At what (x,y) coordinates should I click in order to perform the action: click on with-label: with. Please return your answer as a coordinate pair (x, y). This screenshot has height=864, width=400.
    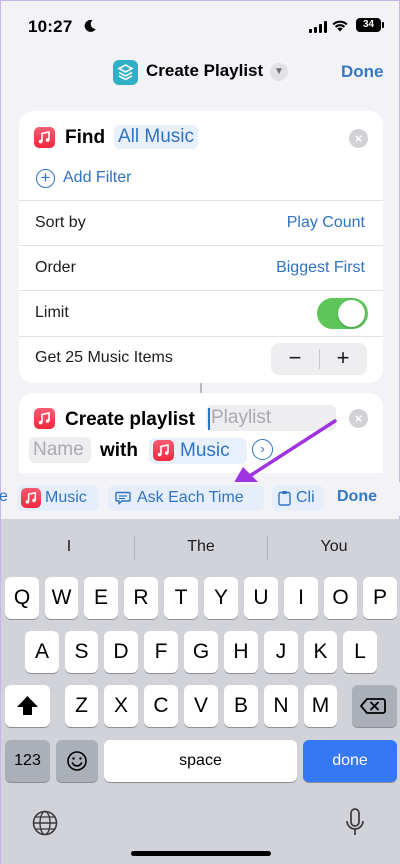
    Looking at the image, I should click on (119, 450).